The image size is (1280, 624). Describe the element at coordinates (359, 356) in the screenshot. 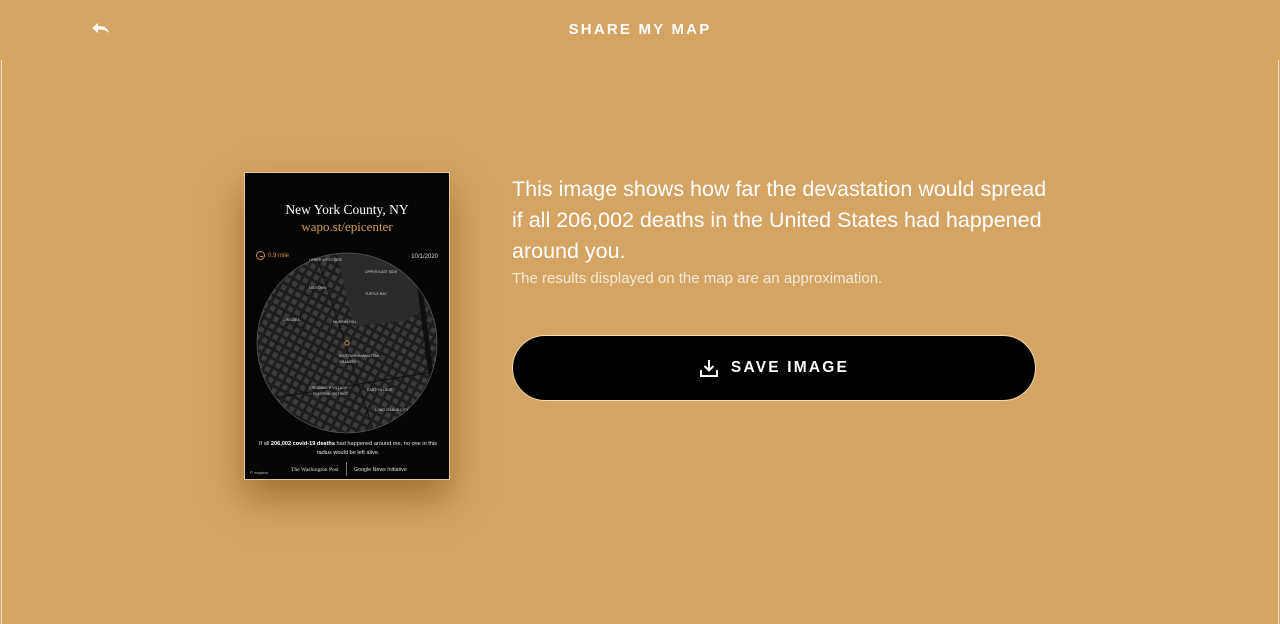

I see `map-label: MIDTOWN MANHATTAN` at that location.